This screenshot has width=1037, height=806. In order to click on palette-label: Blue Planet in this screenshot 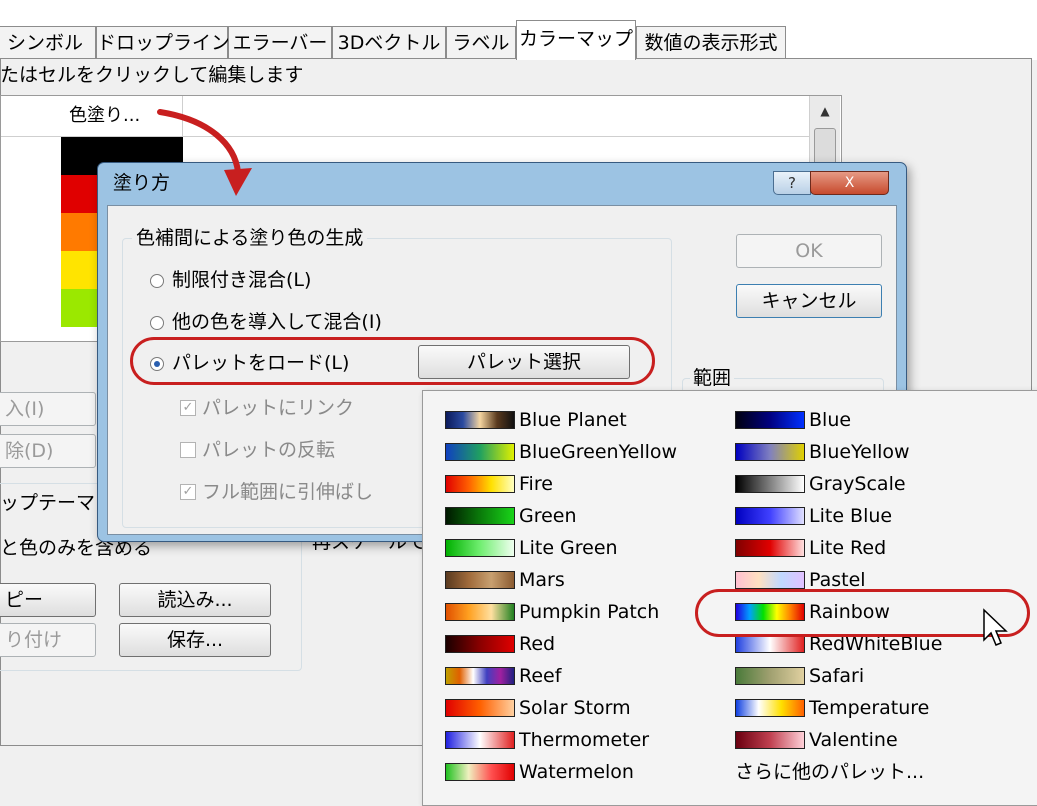, I will do `click(573, 420)`.